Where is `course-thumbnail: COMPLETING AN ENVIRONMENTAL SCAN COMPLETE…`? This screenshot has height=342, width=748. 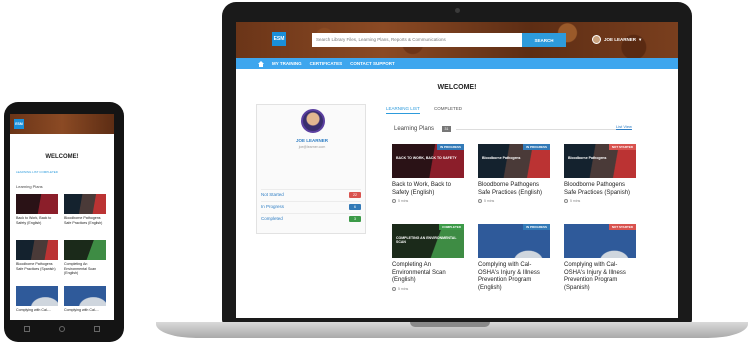 course-thumbnail: COMPLETING AN ENVIRONMENTAL SCAN COMPLETE… is located at coordinates (428, 241).